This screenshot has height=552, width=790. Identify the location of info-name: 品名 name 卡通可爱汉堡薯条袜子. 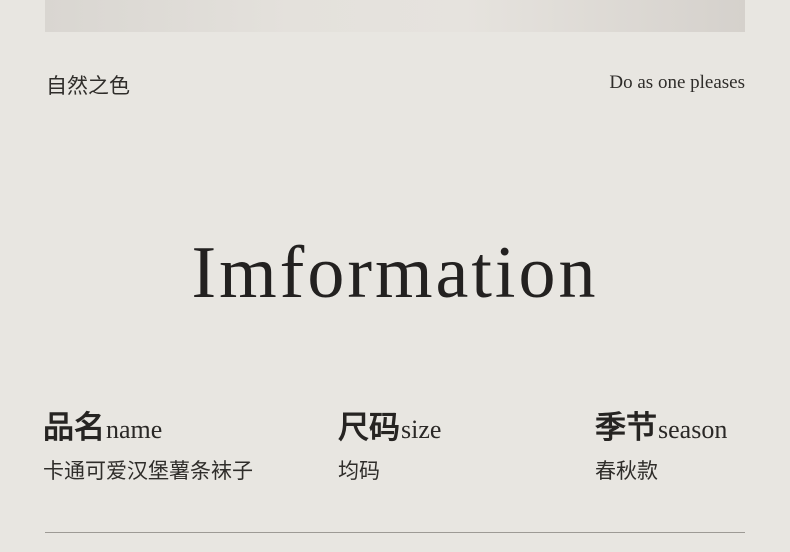
(148, 443).